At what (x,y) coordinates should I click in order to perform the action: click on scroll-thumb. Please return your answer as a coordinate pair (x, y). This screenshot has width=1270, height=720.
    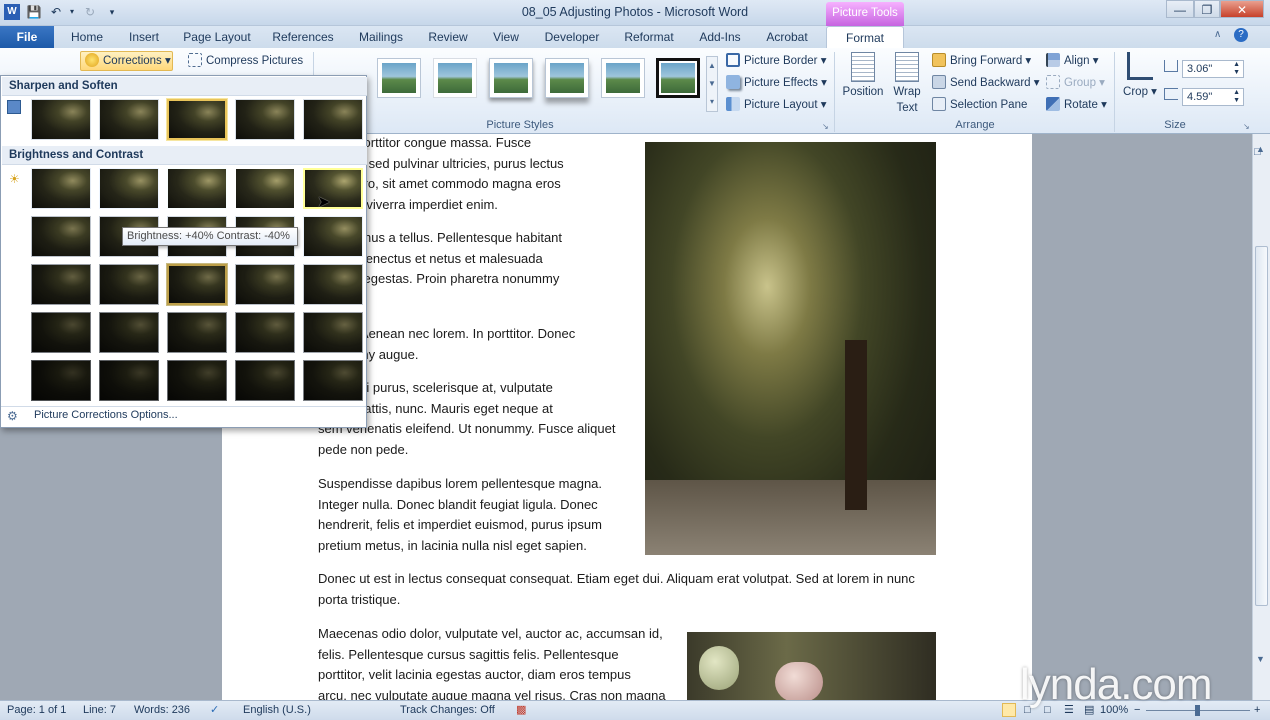
    Looking at the image, I should click on (1261, 426).